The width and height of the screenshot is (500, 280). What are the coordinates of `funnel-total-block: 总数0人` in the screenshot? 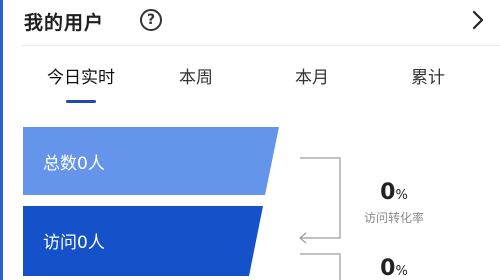 It's located at (151, 161).